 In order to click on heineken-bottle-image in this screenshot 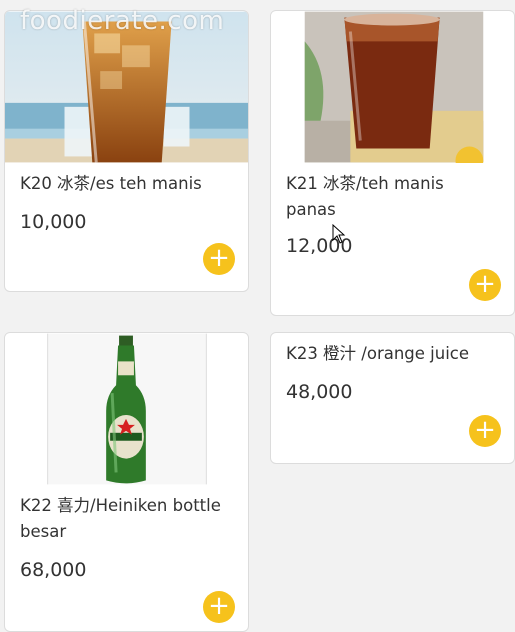, I will do `click(126, 409)`.